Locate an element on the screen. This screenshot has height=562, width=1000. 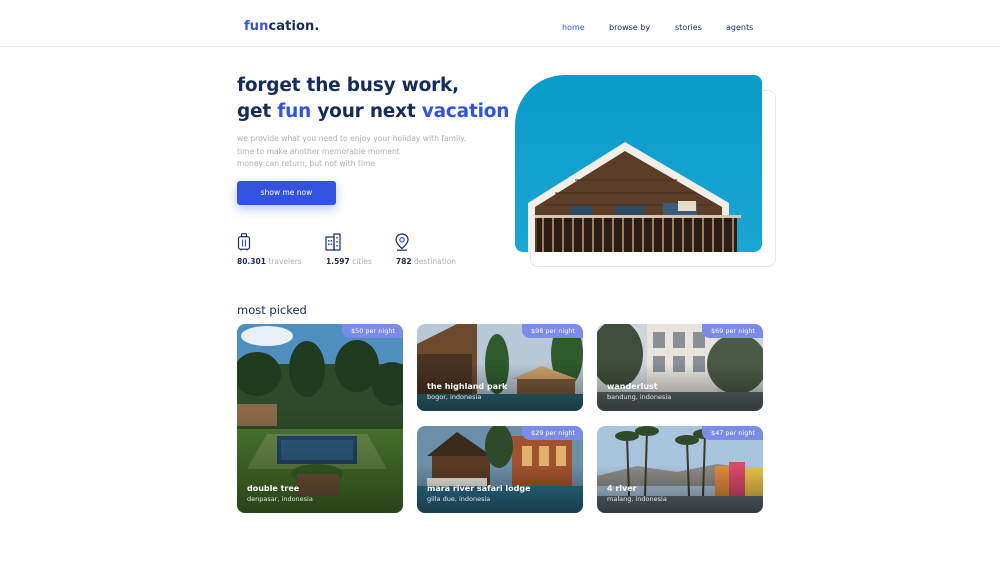
card-title: double tree is located at coordinates (273, 488).